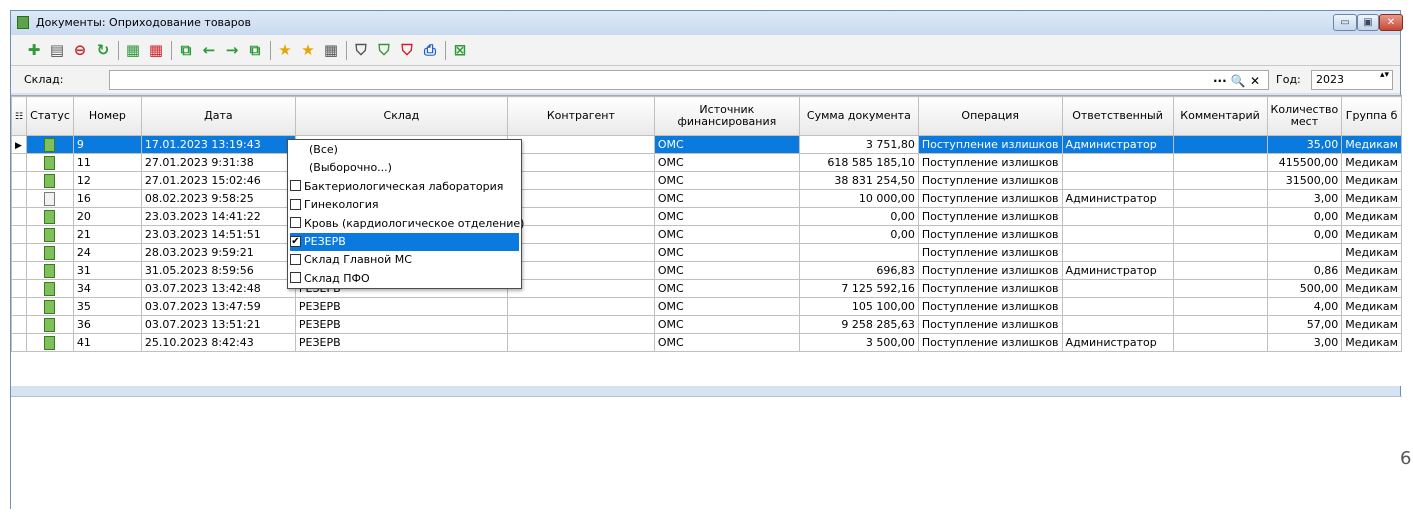  What do you see at coordinates (726, 116) in the screenshot?
I see `column-header: Источник финансирования` at bounding box center [726, 116].